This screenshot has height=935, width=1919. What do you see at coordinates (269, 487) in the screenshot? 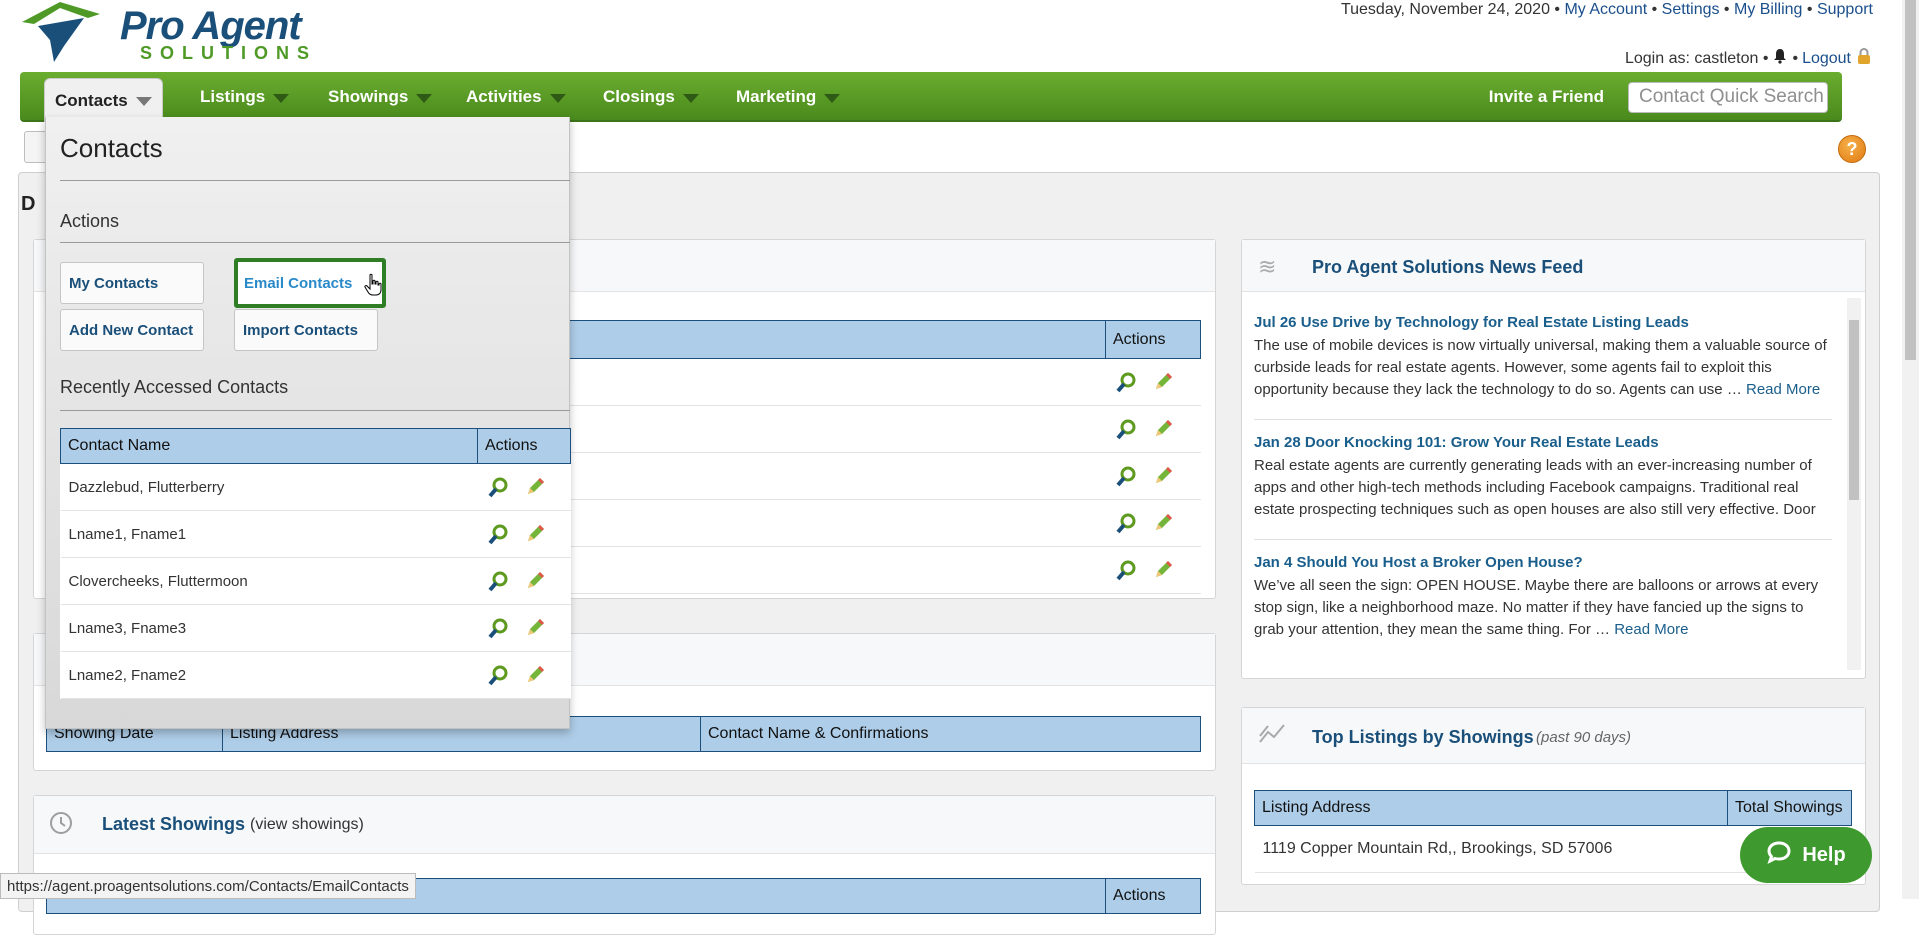
I see `contact-name-cell: Dazzlebud, Flutterberry` at bounding box center [269, 487].